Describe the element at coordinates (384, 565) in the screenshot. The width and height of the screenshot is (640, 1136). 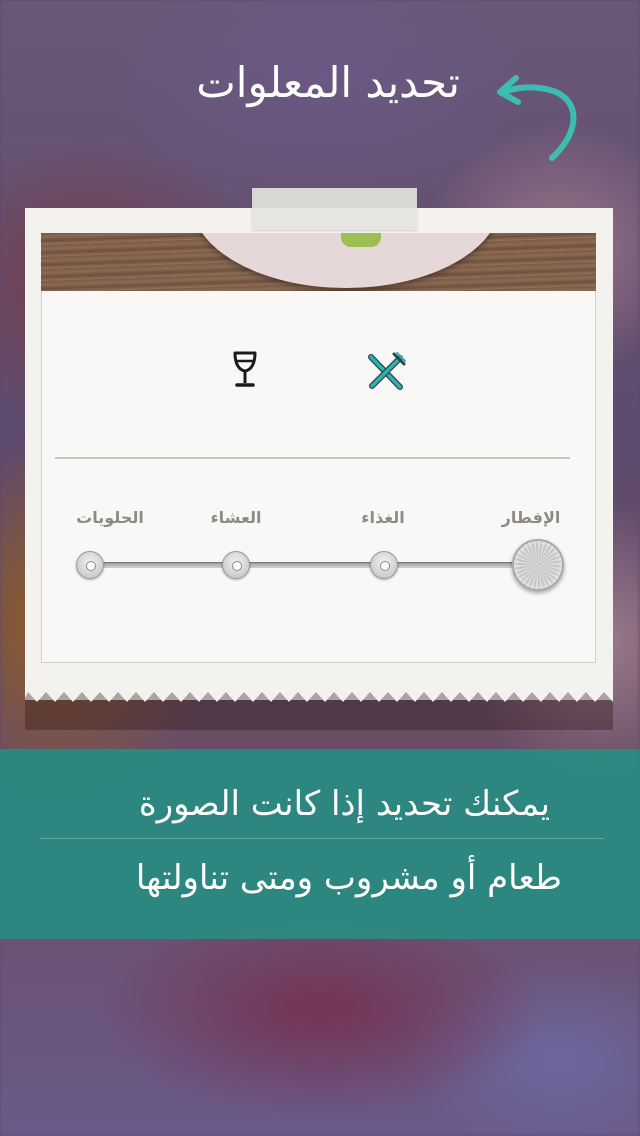
I see `slider-stop-lunch` at that location.